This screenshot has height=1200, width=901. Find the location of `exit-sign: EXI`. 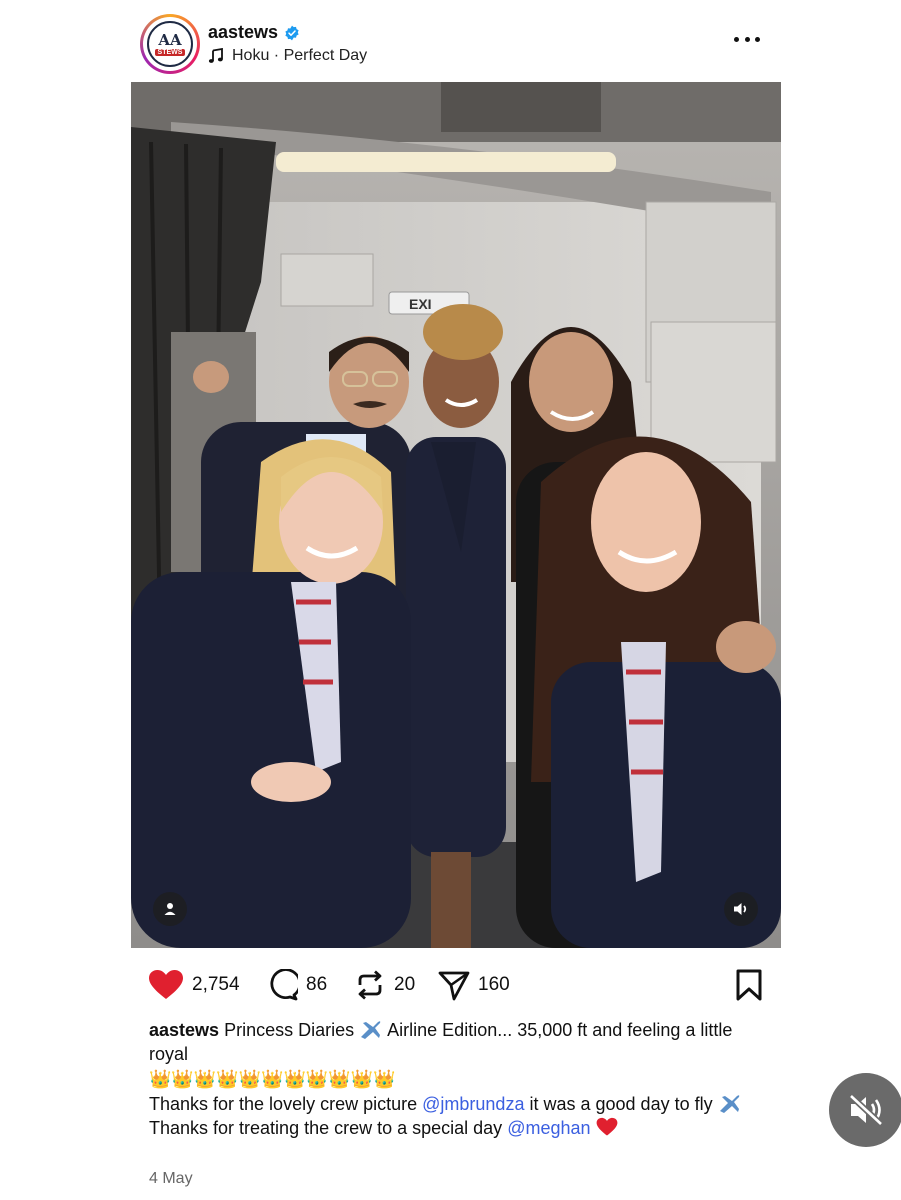

exit-sign: EXI is located at coordinates (420, 304).